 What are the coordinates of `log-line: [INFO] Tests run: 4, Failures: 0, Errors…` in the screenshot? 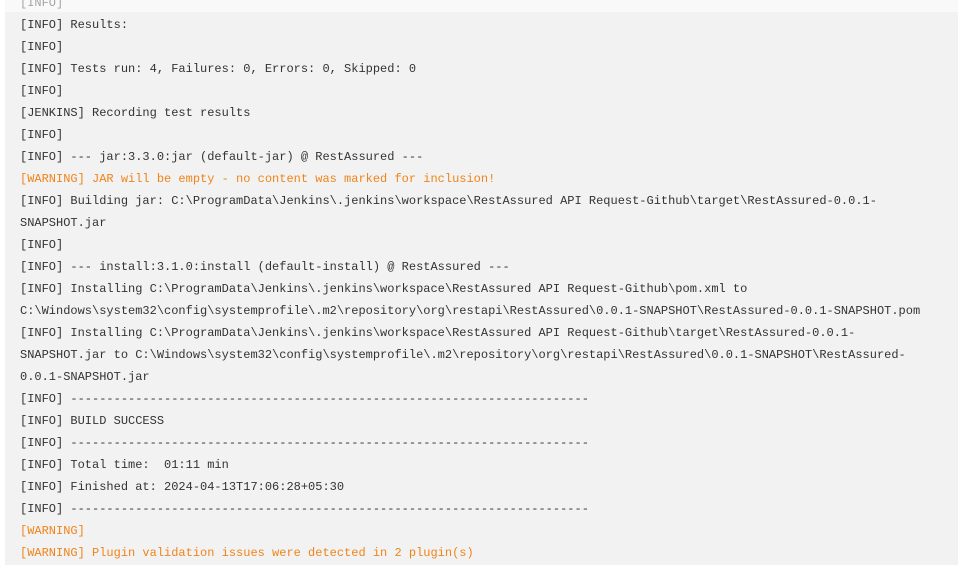 It's located at (218, 69).